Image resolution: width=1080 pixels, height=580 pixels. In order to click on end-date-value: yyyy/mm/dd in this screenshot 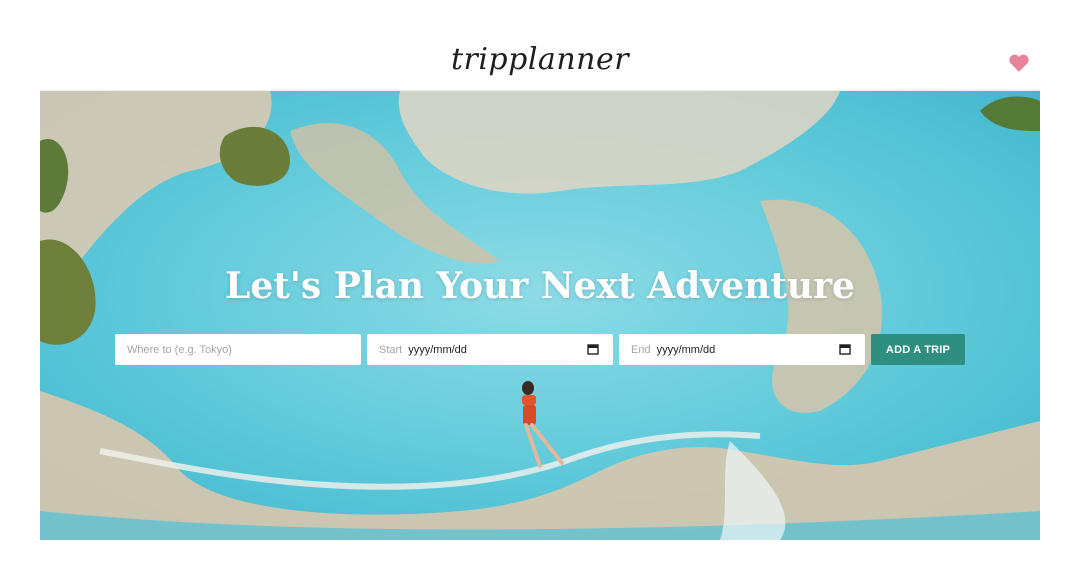, I will do `click(686, 350)`.